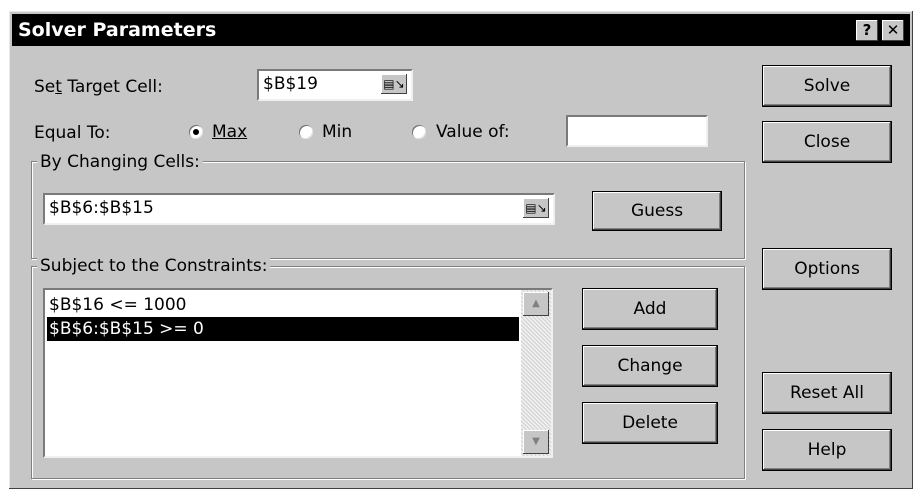 This screenshot has height=500, width=919. I want to click on dialog-title: Solver Parameters, so click(117, 30).